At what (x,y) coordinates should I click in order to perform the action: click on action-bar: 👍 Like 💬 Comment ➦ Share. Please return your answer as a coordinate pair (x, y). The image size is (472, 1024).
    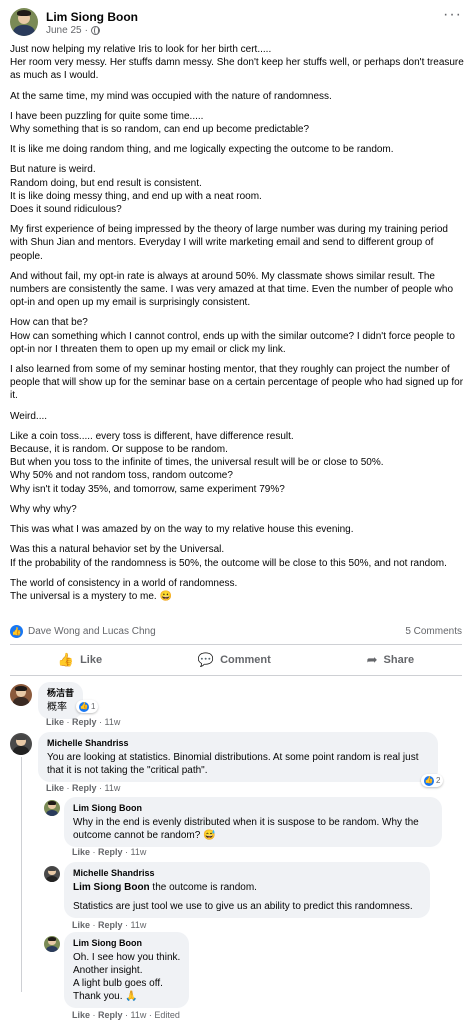
    Looking at the image, I should click on (236, 660).